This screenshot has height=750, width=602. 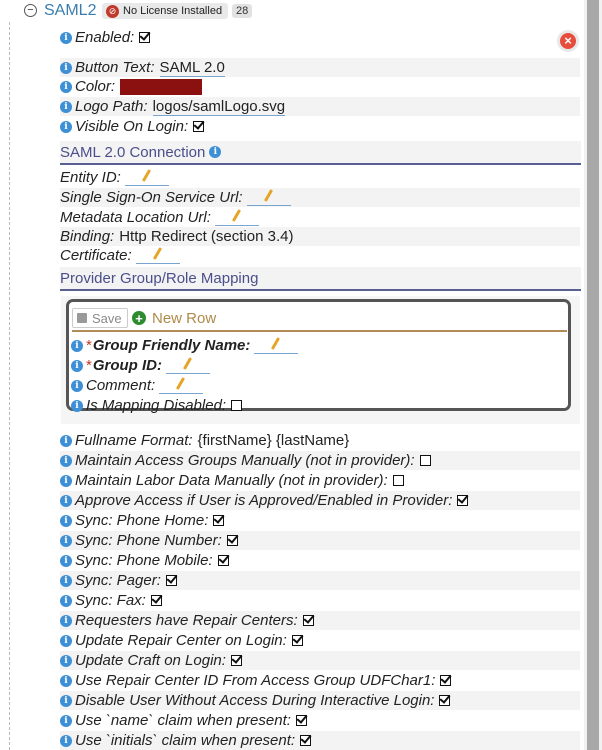 I want to click on option-row: i Sync: Phone Home:, so click(x=320, y=520).